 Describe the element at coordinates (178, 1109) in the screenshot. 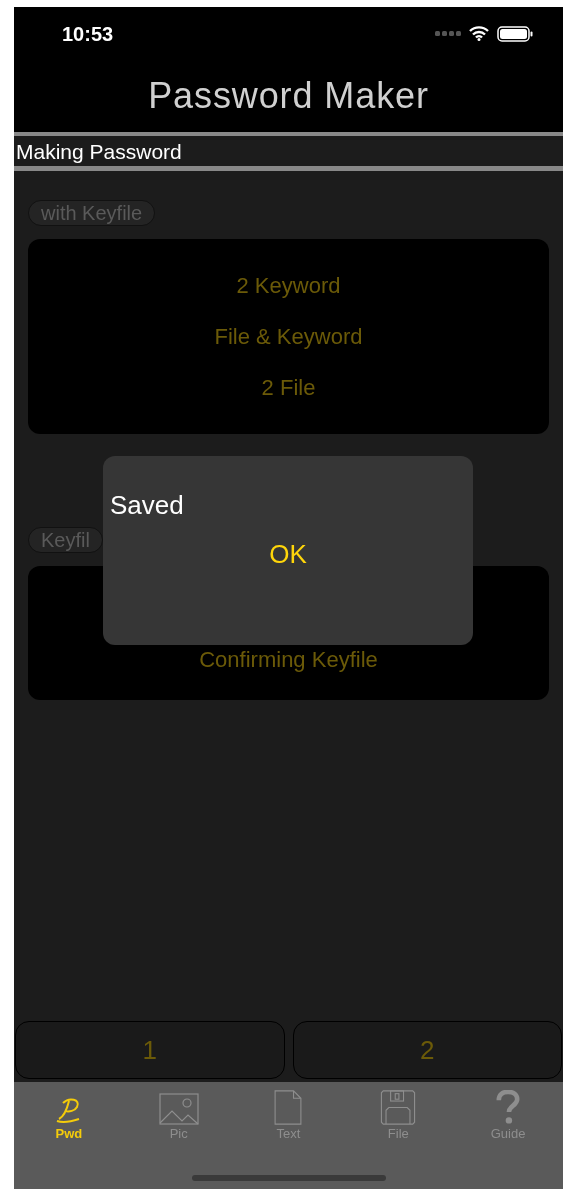

I see `image-icon` at that location.